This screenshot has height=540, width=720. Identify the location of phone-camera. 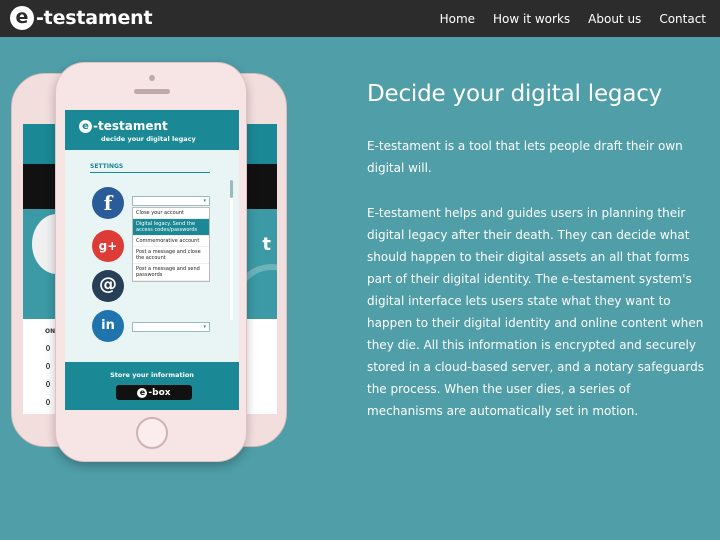
(152, 78).